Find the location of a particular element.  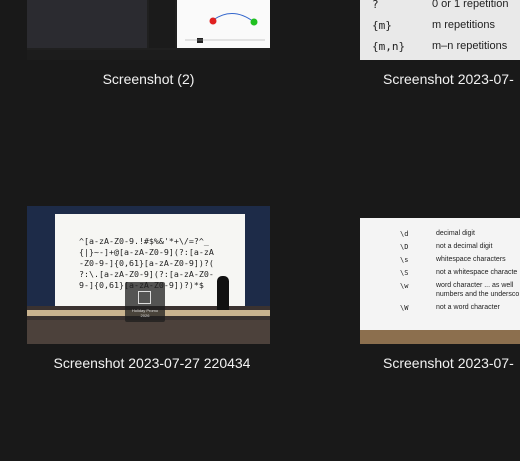

slide-desc: word character ... as well is located at coordinates (475, 285).